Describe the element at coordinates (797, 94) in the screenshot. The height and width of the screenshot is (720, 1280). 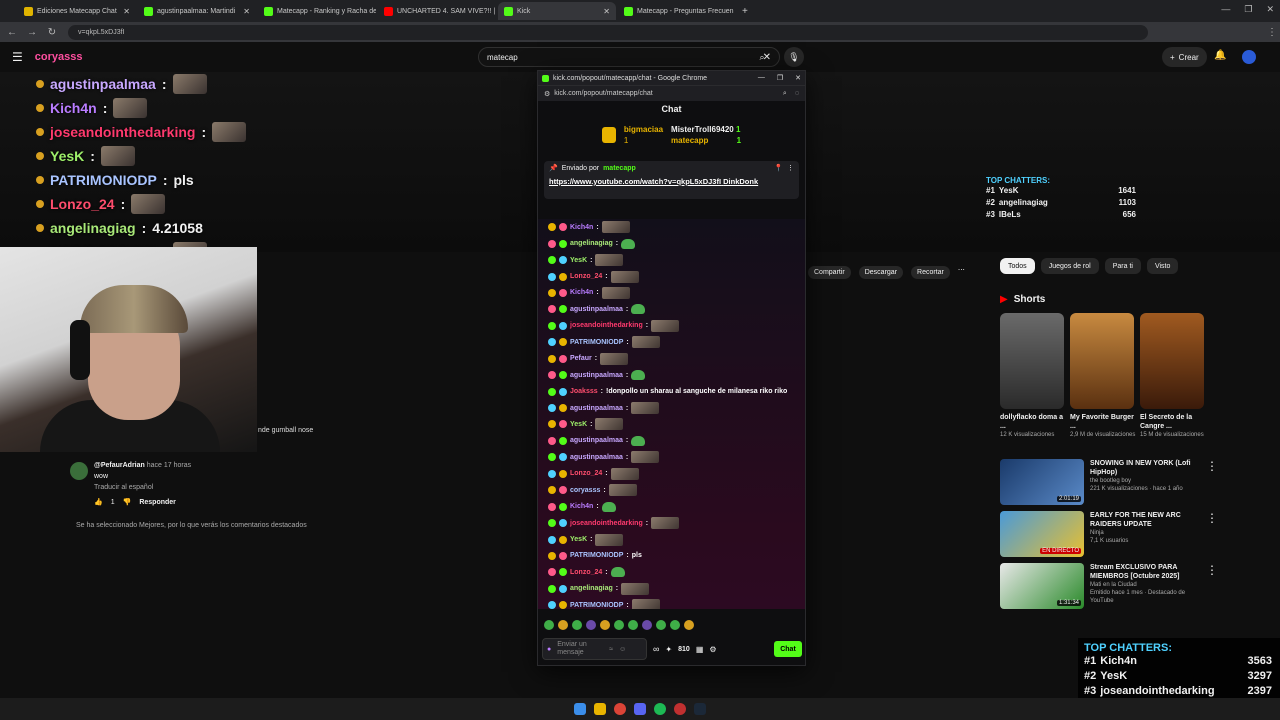
I see `eye-off-icon: ◌` at that location.